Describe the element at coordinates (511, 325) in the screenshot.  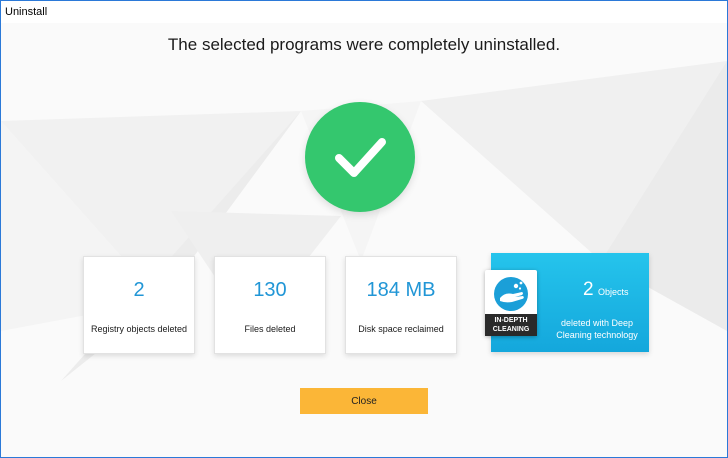
I see `badge-label: IN-DEPTH CLEANING` at that location.